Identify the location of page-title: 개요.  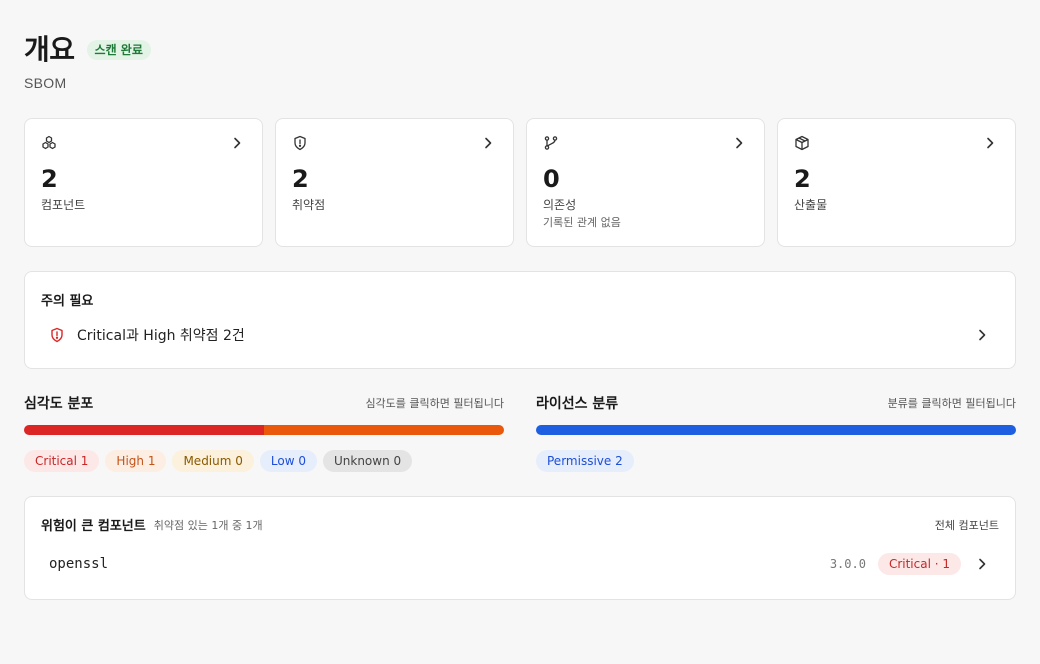
(49, 49).